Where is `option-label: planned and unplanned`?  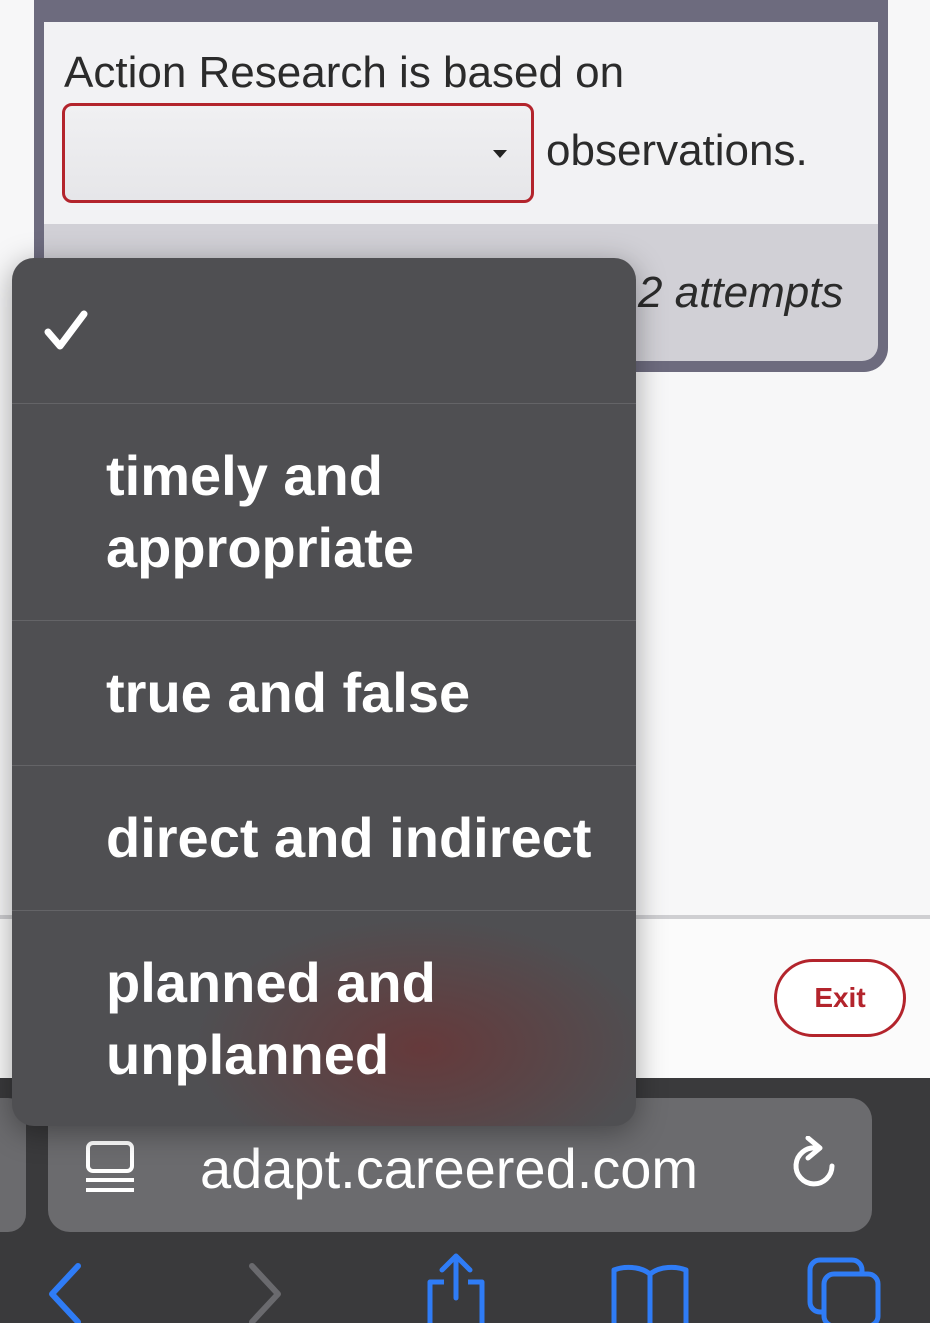 option-label: planned and unplanned is located at coordinates (271, 1018).